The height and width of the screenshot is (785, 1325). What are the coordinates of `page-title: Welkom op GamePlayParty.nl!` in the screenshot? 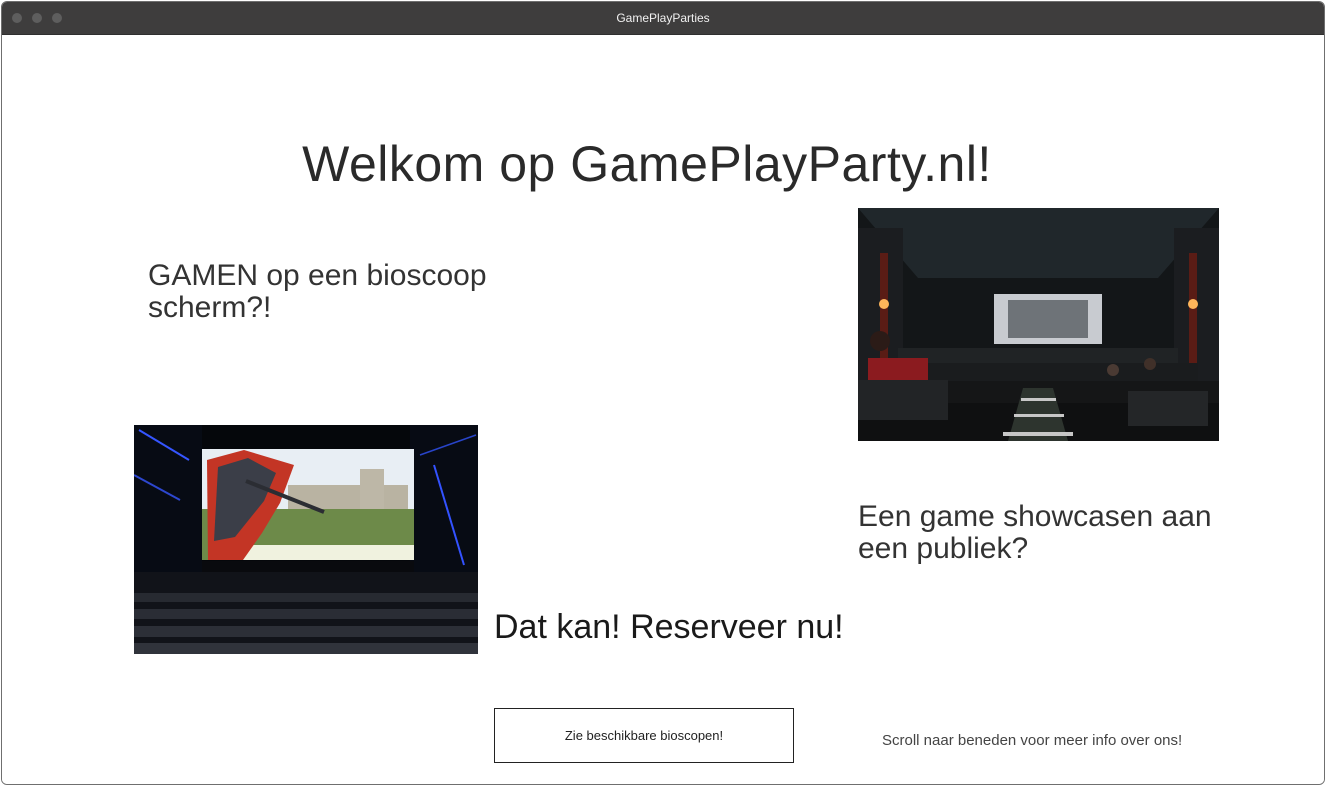 It's located at (647, 164).